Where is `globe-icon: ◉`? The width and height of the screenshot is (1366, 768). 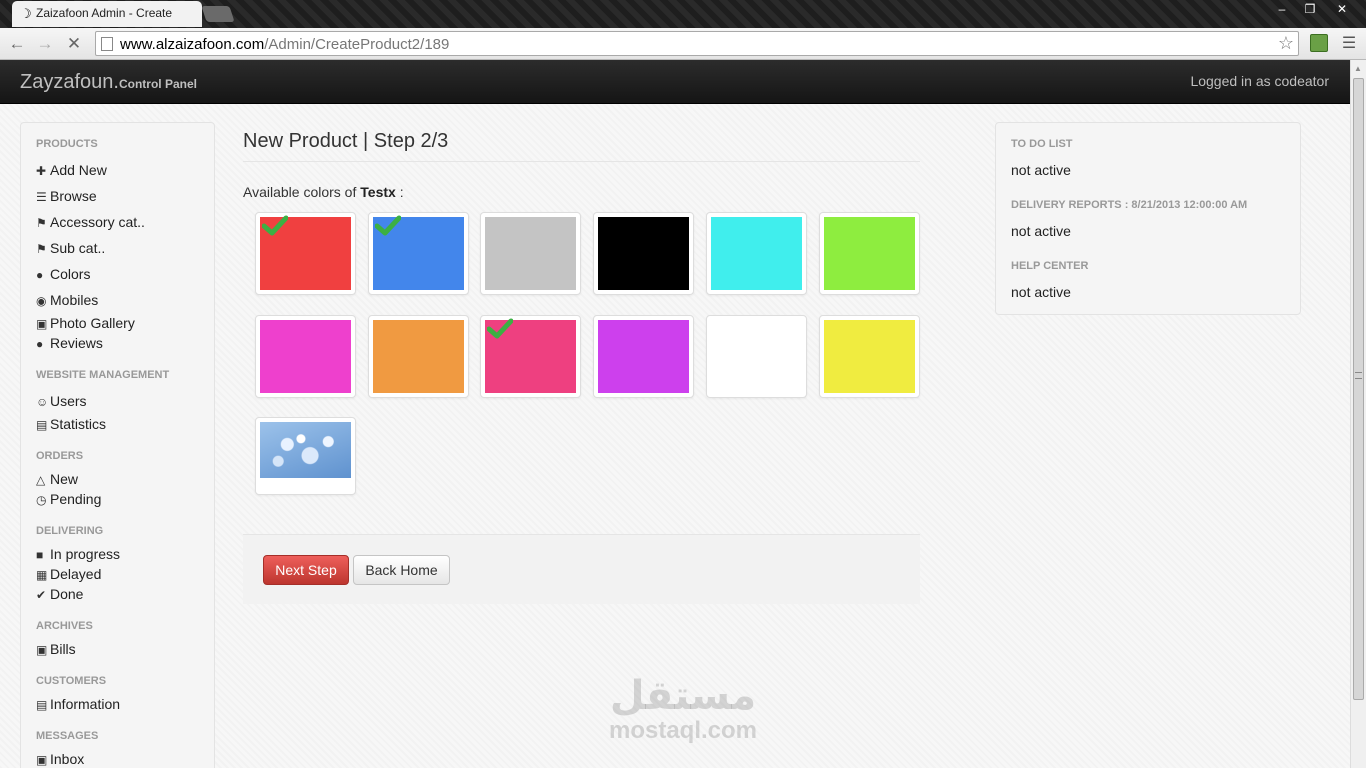 globe-icon: ◉ is located at coordinates (41, 301).